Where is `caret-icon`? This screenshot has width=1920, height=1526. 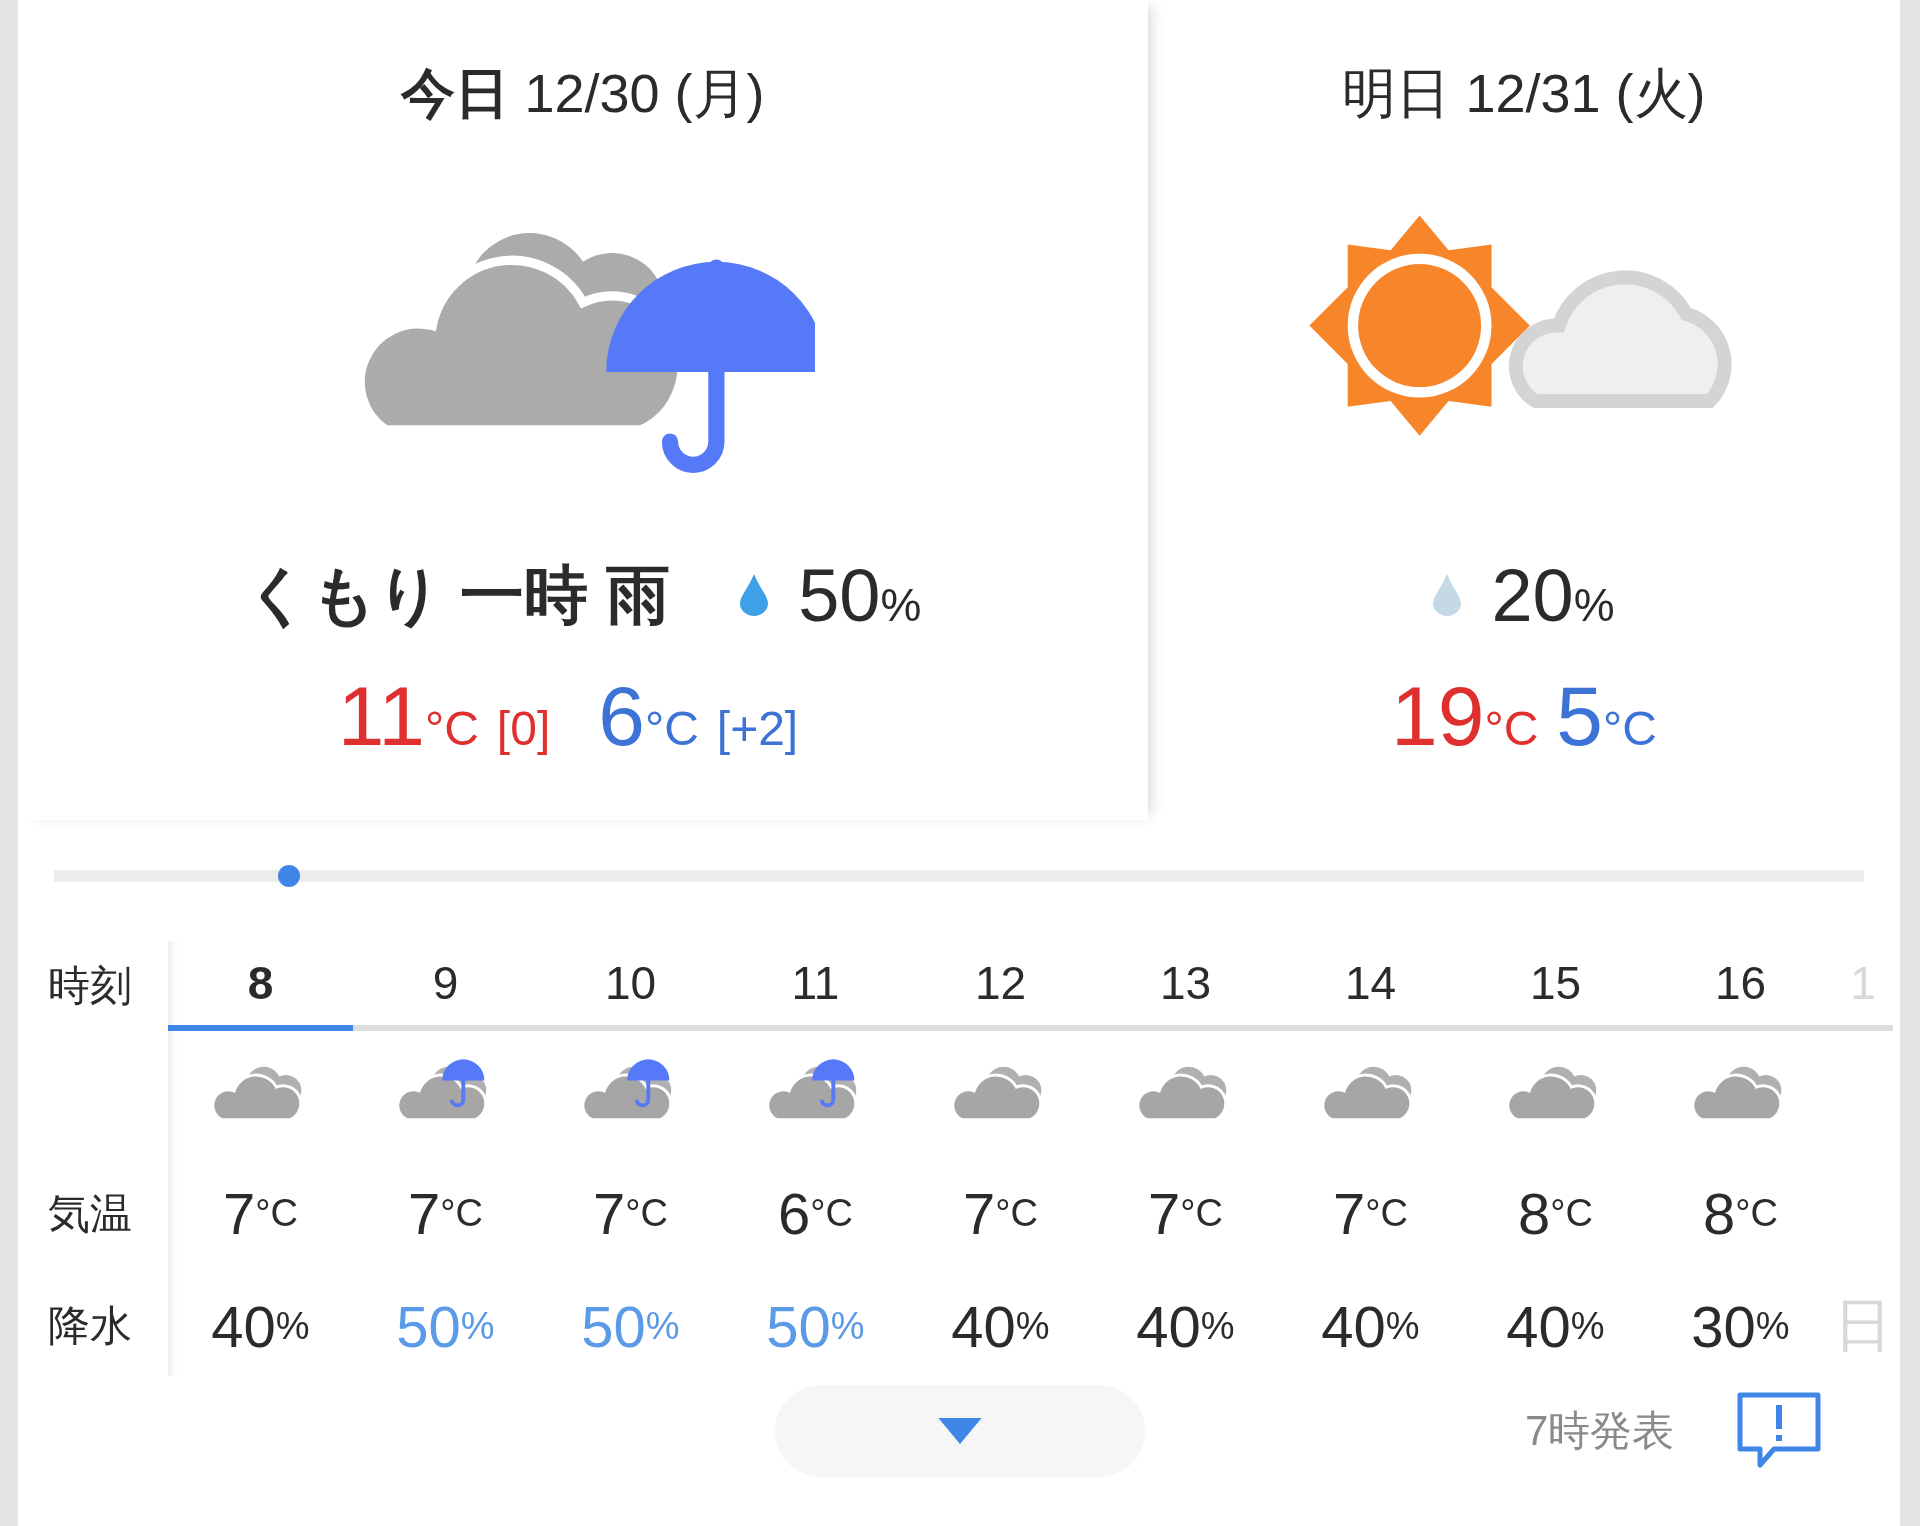
caret-icon is located at coordinates (960, 1431).